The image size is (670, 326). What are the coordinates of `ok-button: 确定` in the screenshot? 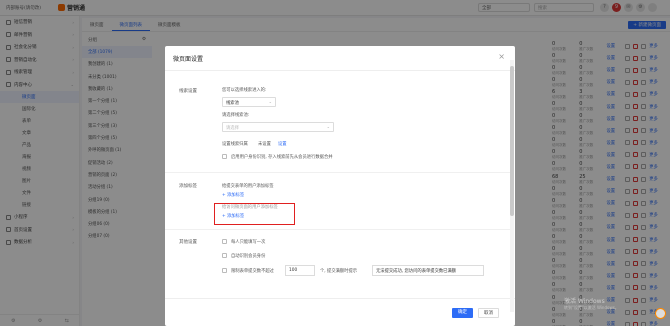 It's located at (462, 313).